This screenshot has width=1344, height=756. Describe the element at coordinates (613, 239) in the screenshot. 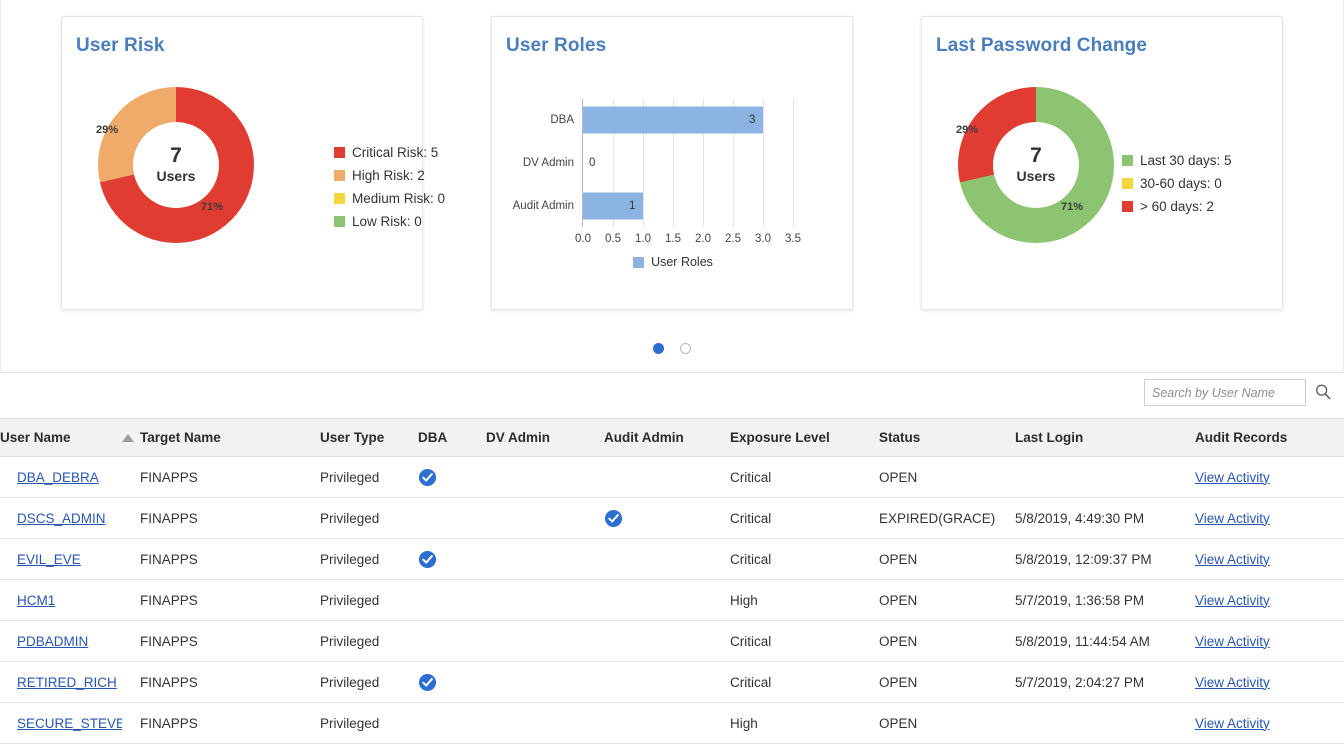

I see `bar-chart-x-tick: 0.5` at that location.